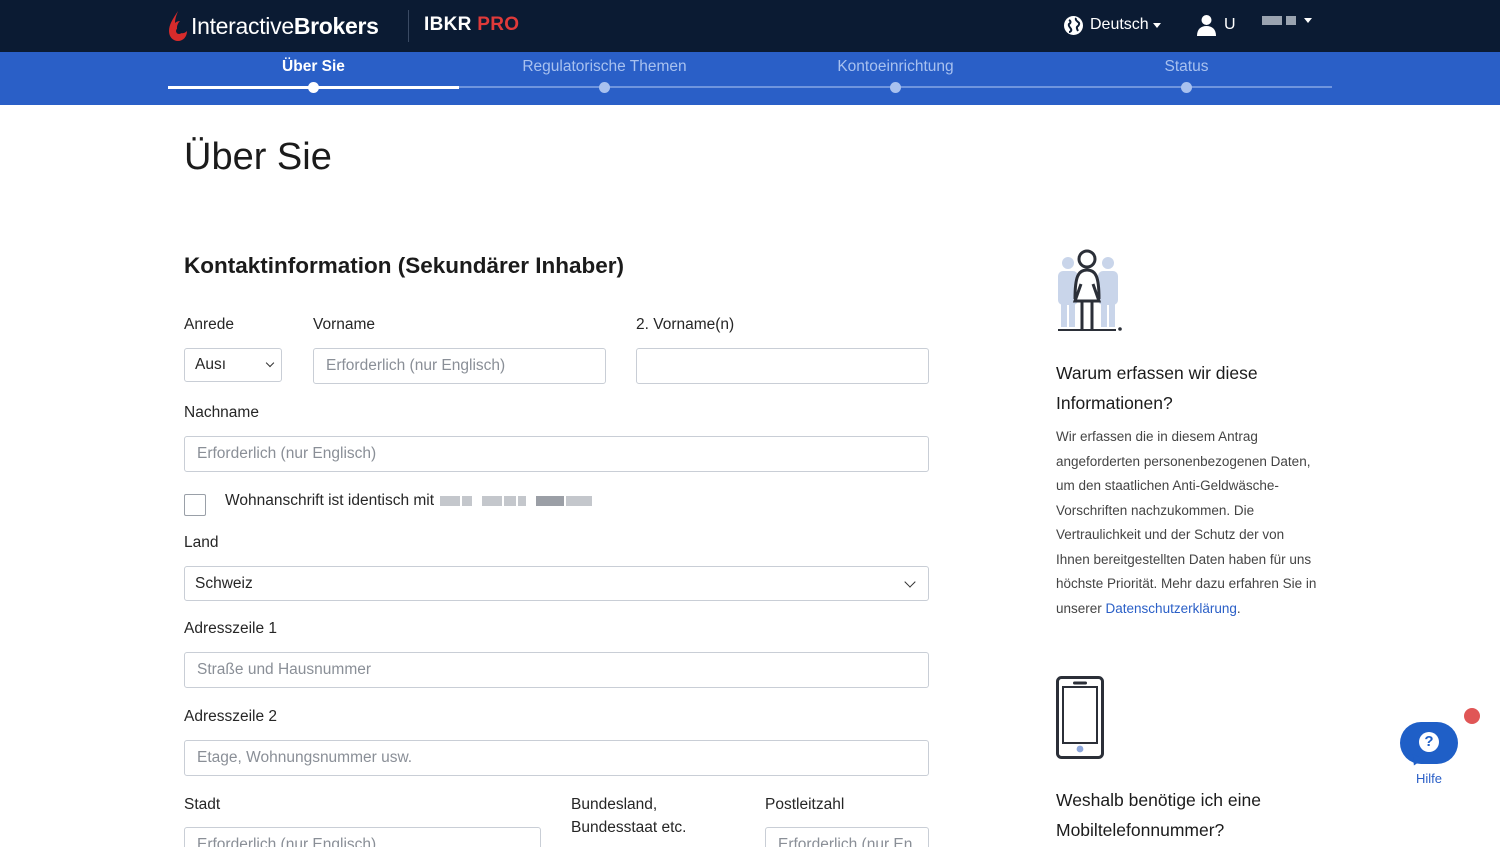  What do you see at coordinates (472, 24) in the screenshot?
I see `product-name: IBKR PRO` at bounding box center [472, 24].